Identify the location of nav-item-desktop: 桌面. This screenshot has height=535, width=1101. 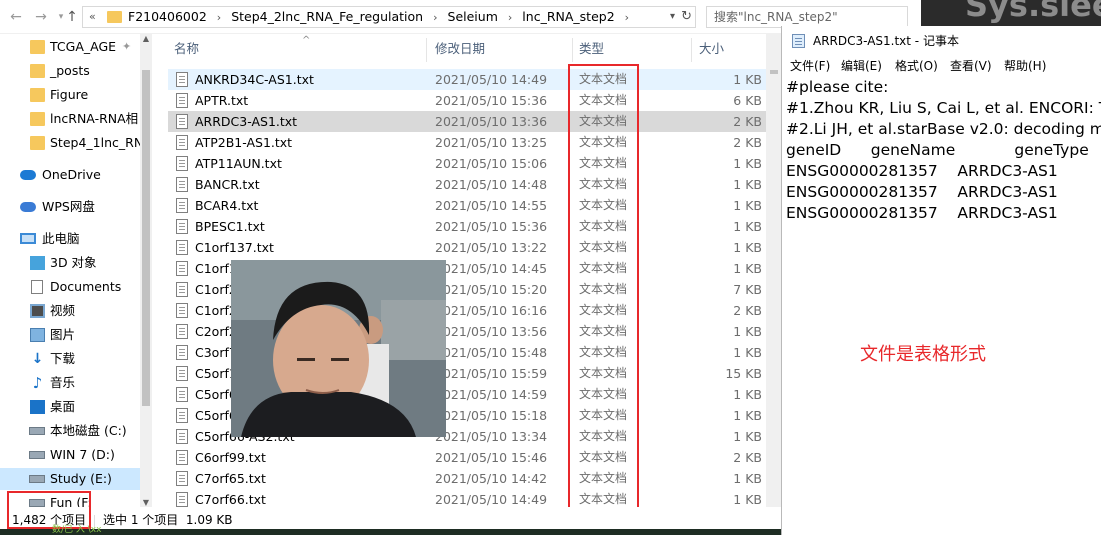
(70, 407).